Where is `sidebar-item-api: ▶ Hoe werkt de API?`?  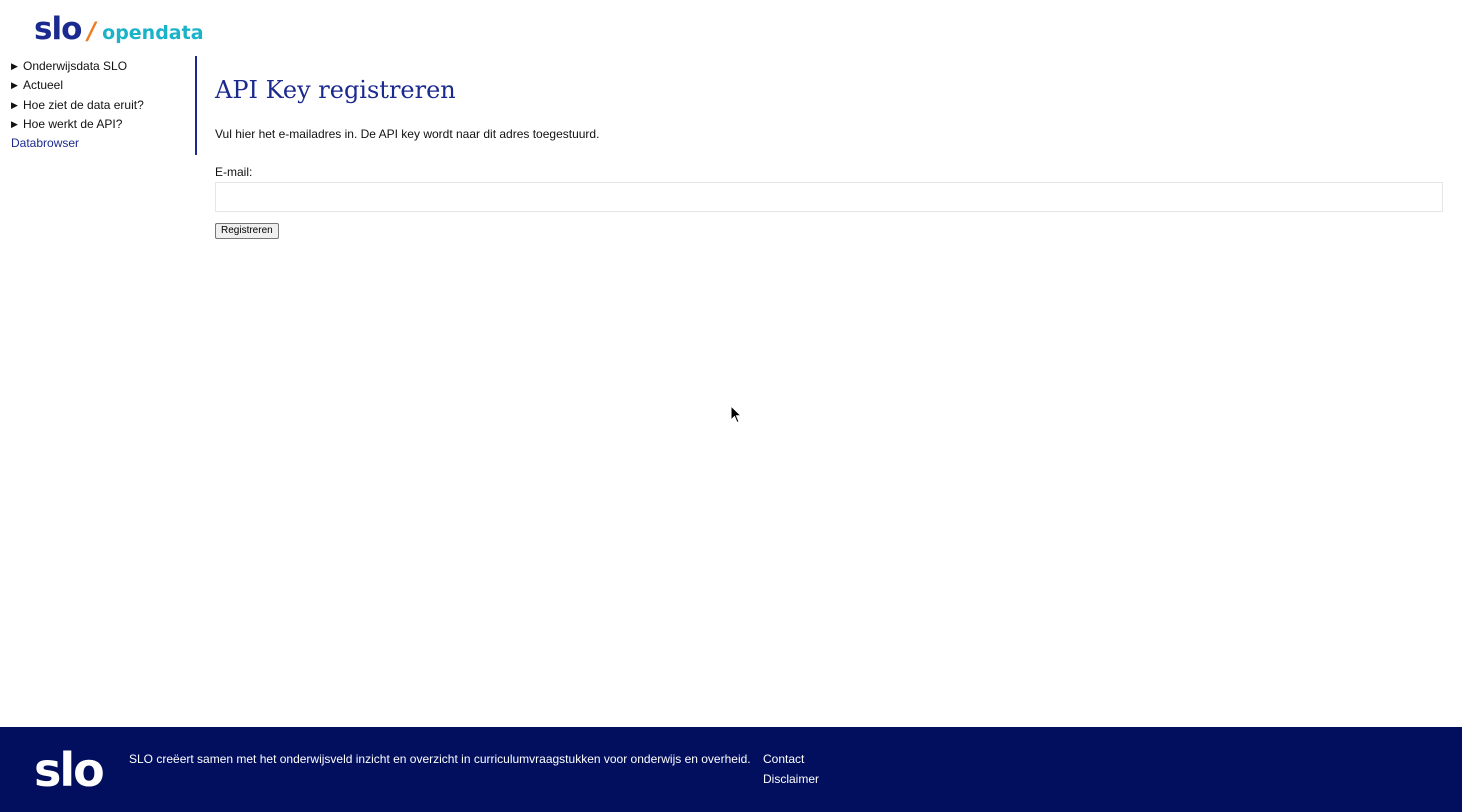
sidebar-item-api: ▶ Hoe werkt de API? is located at coordinates (66, 124).